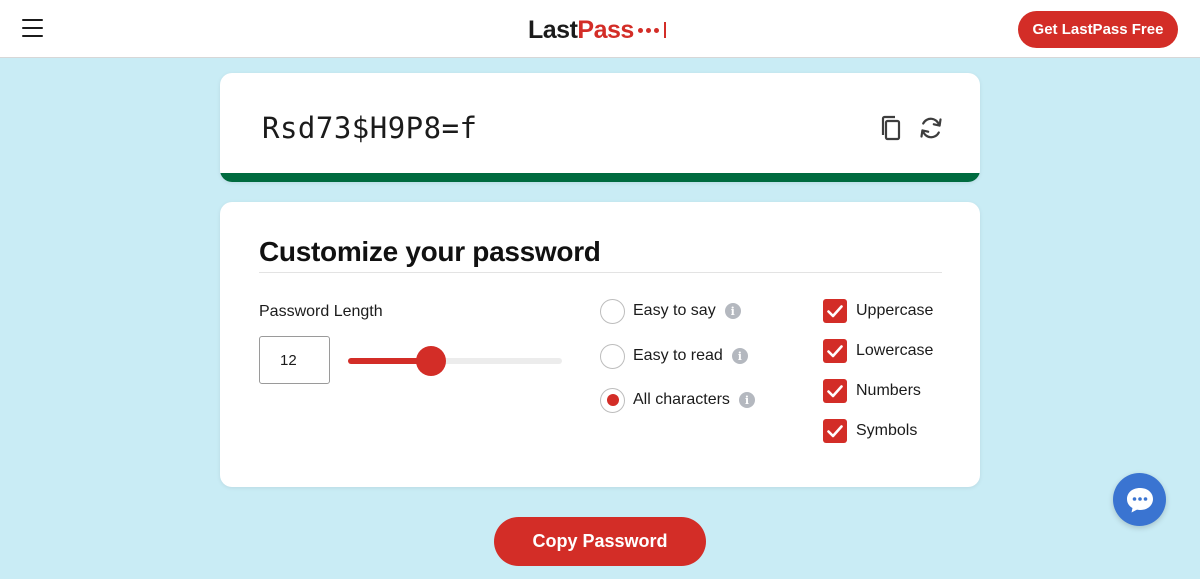 The image size is (1200, 579). What do you see at coordinates (294, 360) in the screenshot?
I see `password-length-input` at bounding box center [294, 360].